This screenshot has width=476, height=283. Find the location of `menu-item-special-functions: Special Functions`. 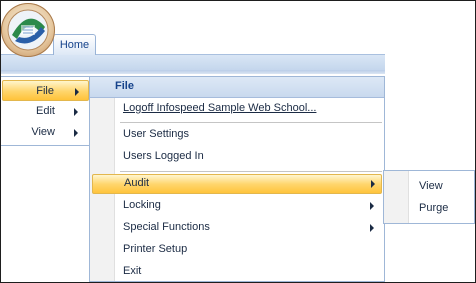

menu-item-special-functions: Special Functions is located at coordinates (237, 228).